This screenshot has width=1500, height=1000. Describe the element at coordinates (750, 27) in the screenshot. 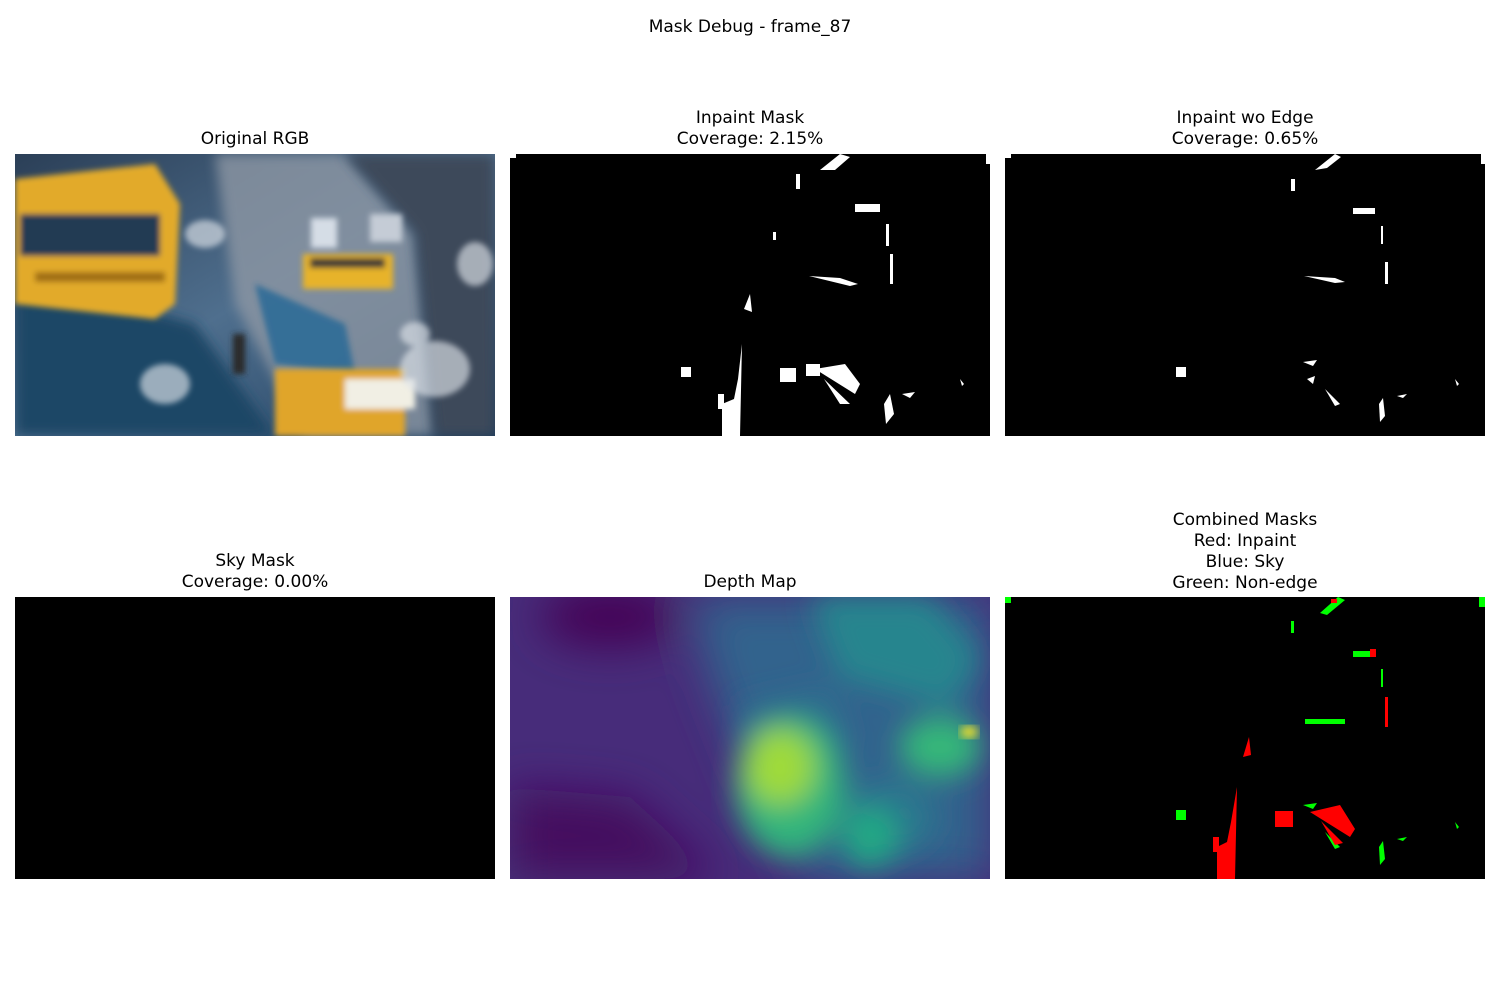

I see `figure-title: Mask Debug - frame_87` at that location.